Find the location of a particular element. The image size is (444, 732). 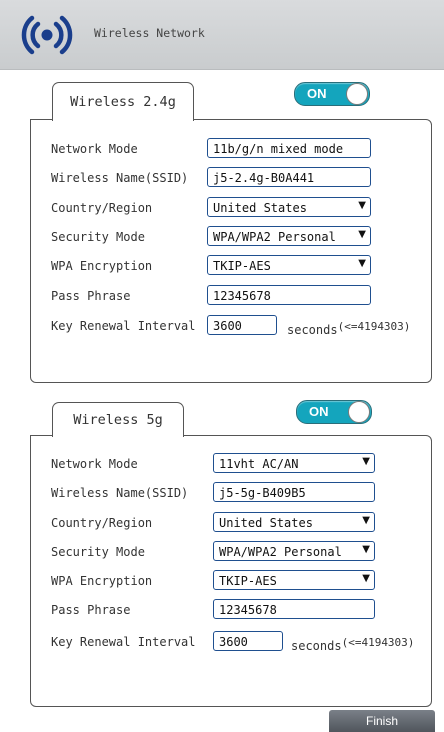

finish-button: Finish is located at coordinates (382, 721).